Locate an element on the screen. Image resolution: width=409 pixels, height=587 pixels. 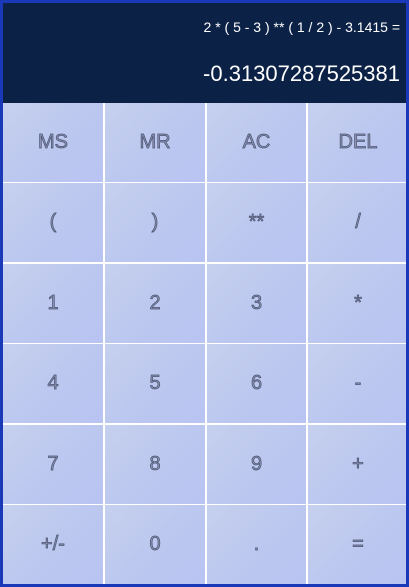
subtract-button: - is located at coordinates (357, 384).